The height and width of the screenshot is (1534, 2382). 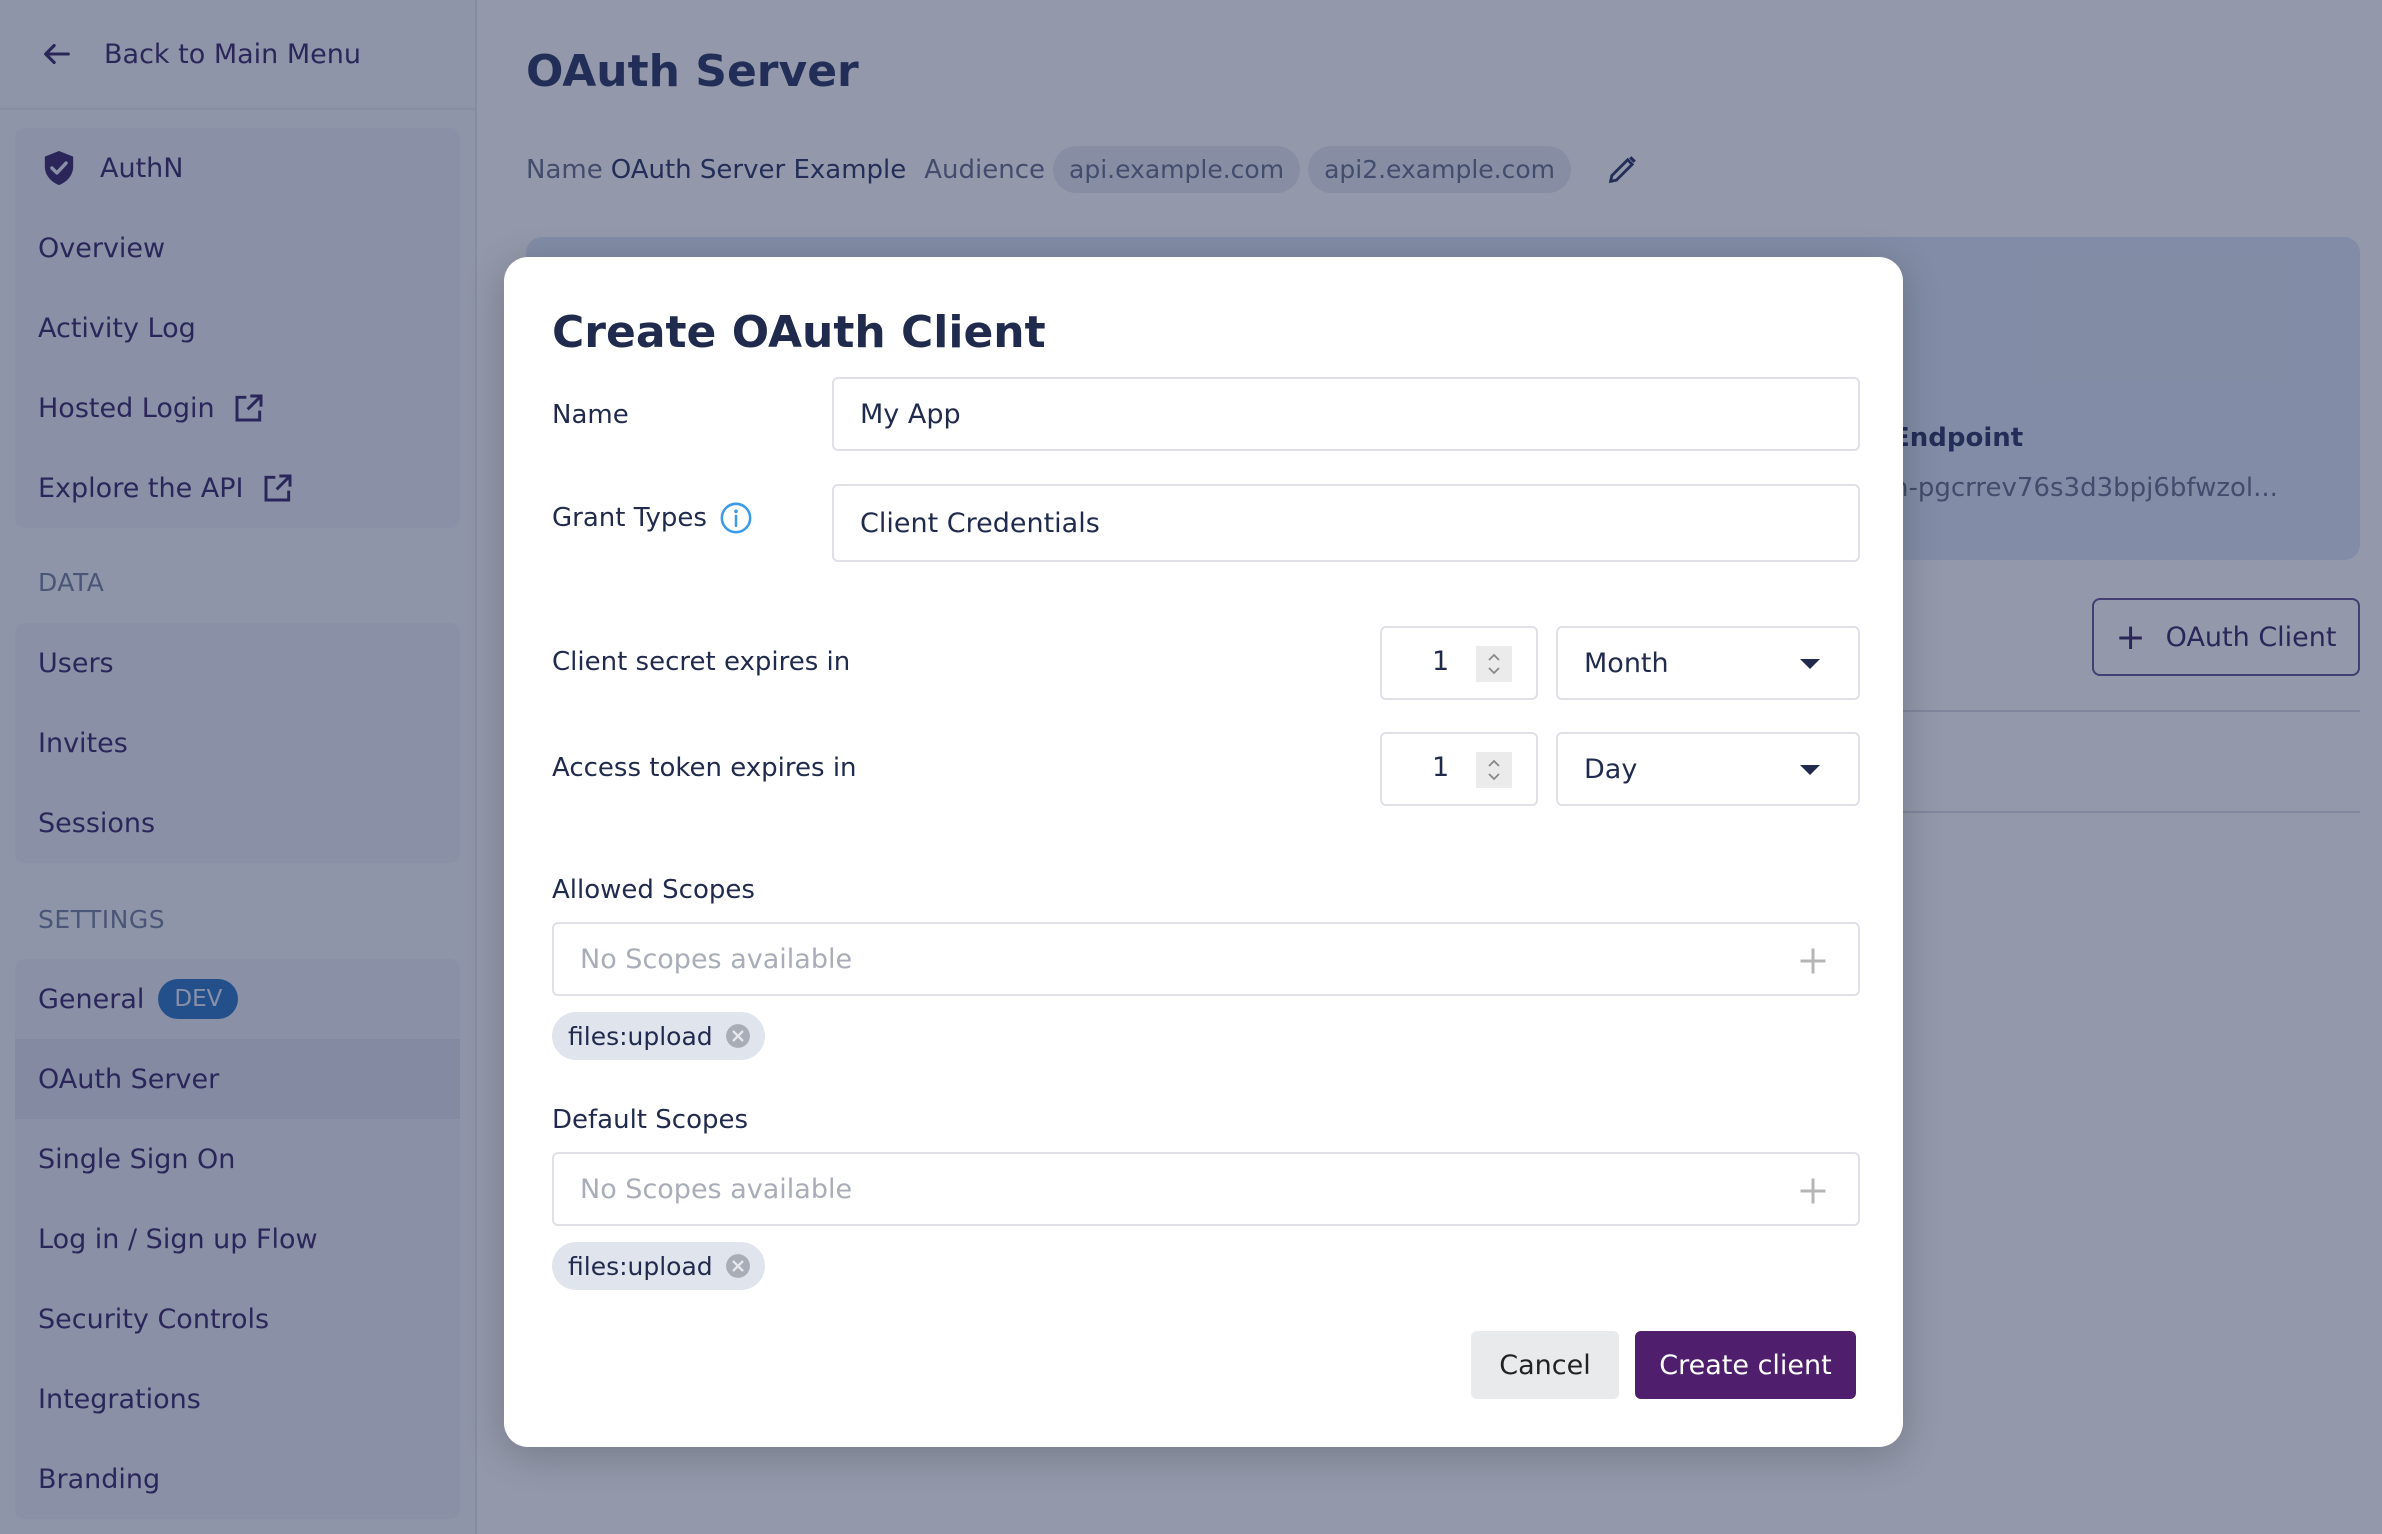 I want to click on cancel-button: Cancel, so click(x=1545, y=1365).